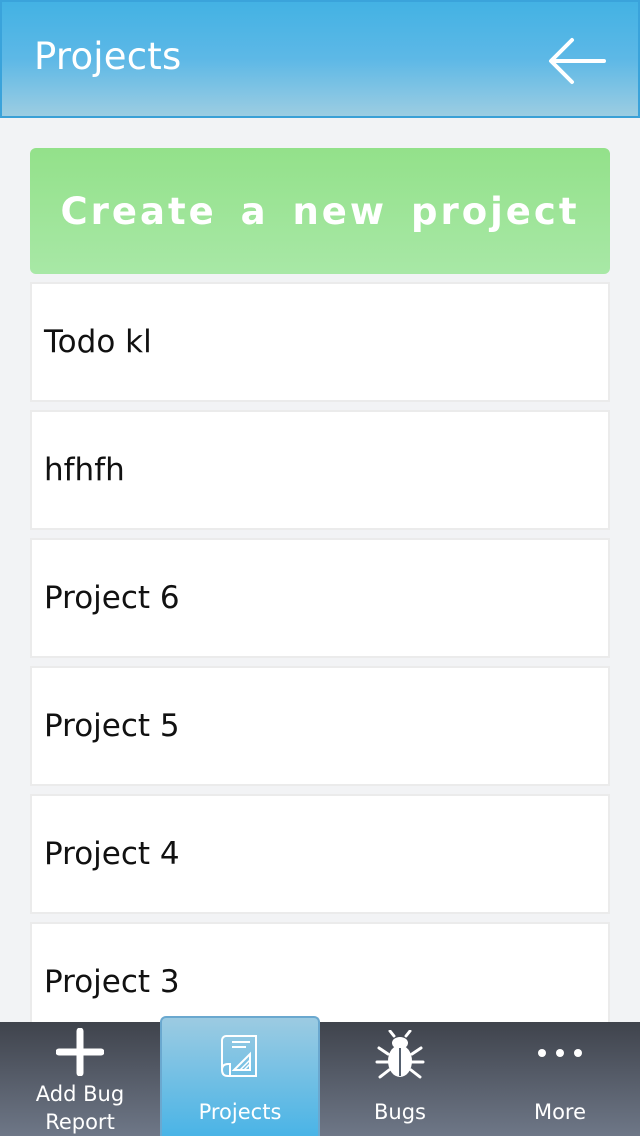  I want to click on tab-label: Bugs, so click(400, 1112).